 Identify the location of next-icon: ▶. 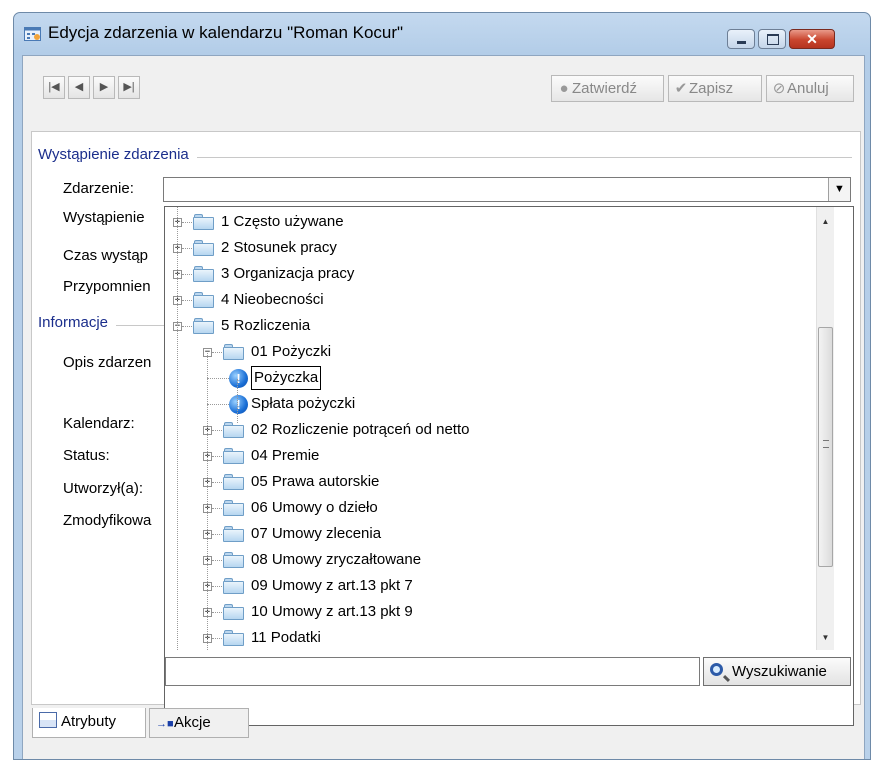
(104, 87).